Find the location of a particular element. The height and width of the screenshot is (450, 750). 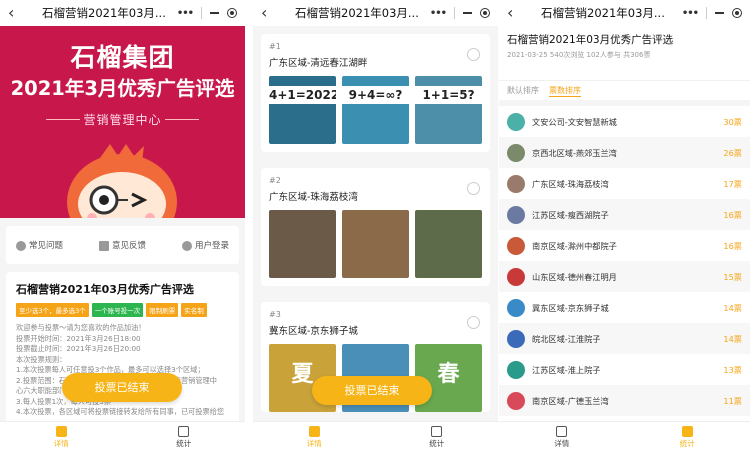

vote-count: 15票 is located at coordinates (732, 276).